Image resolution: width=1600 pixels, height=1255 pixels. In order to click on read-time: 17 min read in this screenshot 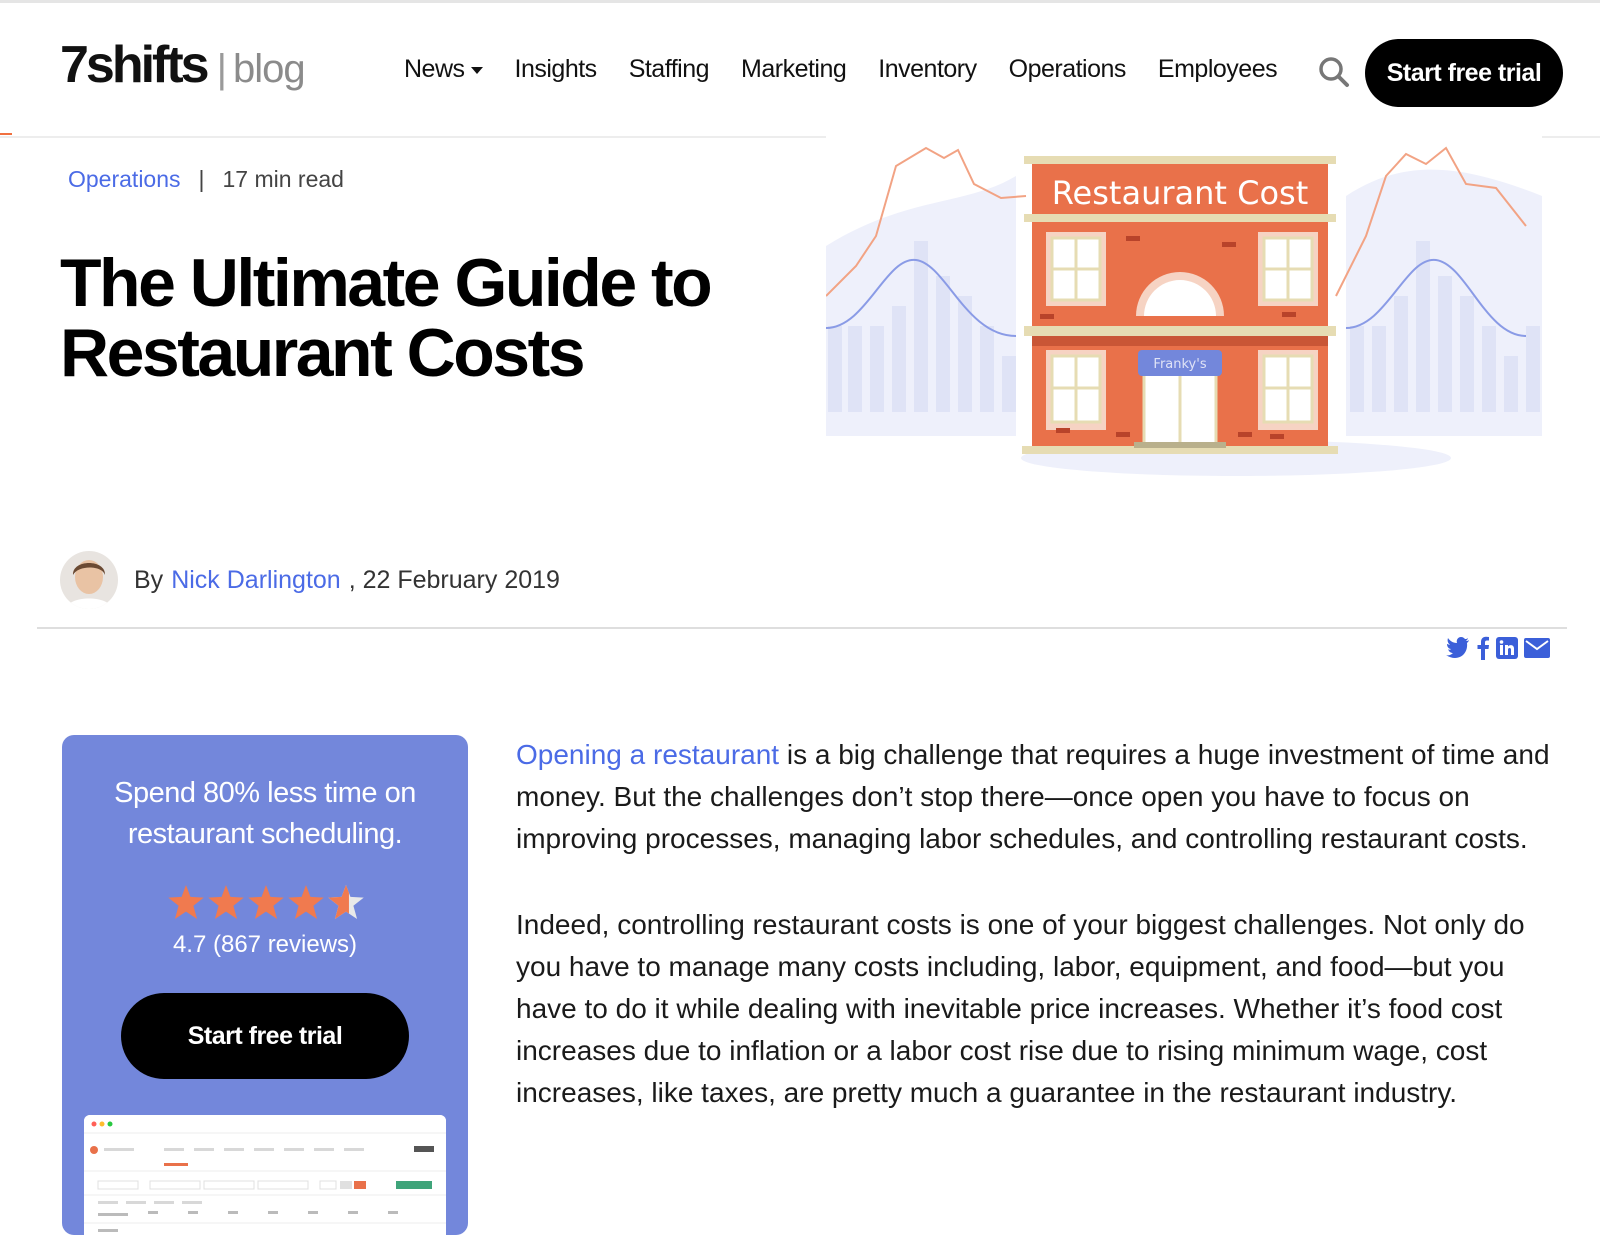, I will do `click(283, 179)`.